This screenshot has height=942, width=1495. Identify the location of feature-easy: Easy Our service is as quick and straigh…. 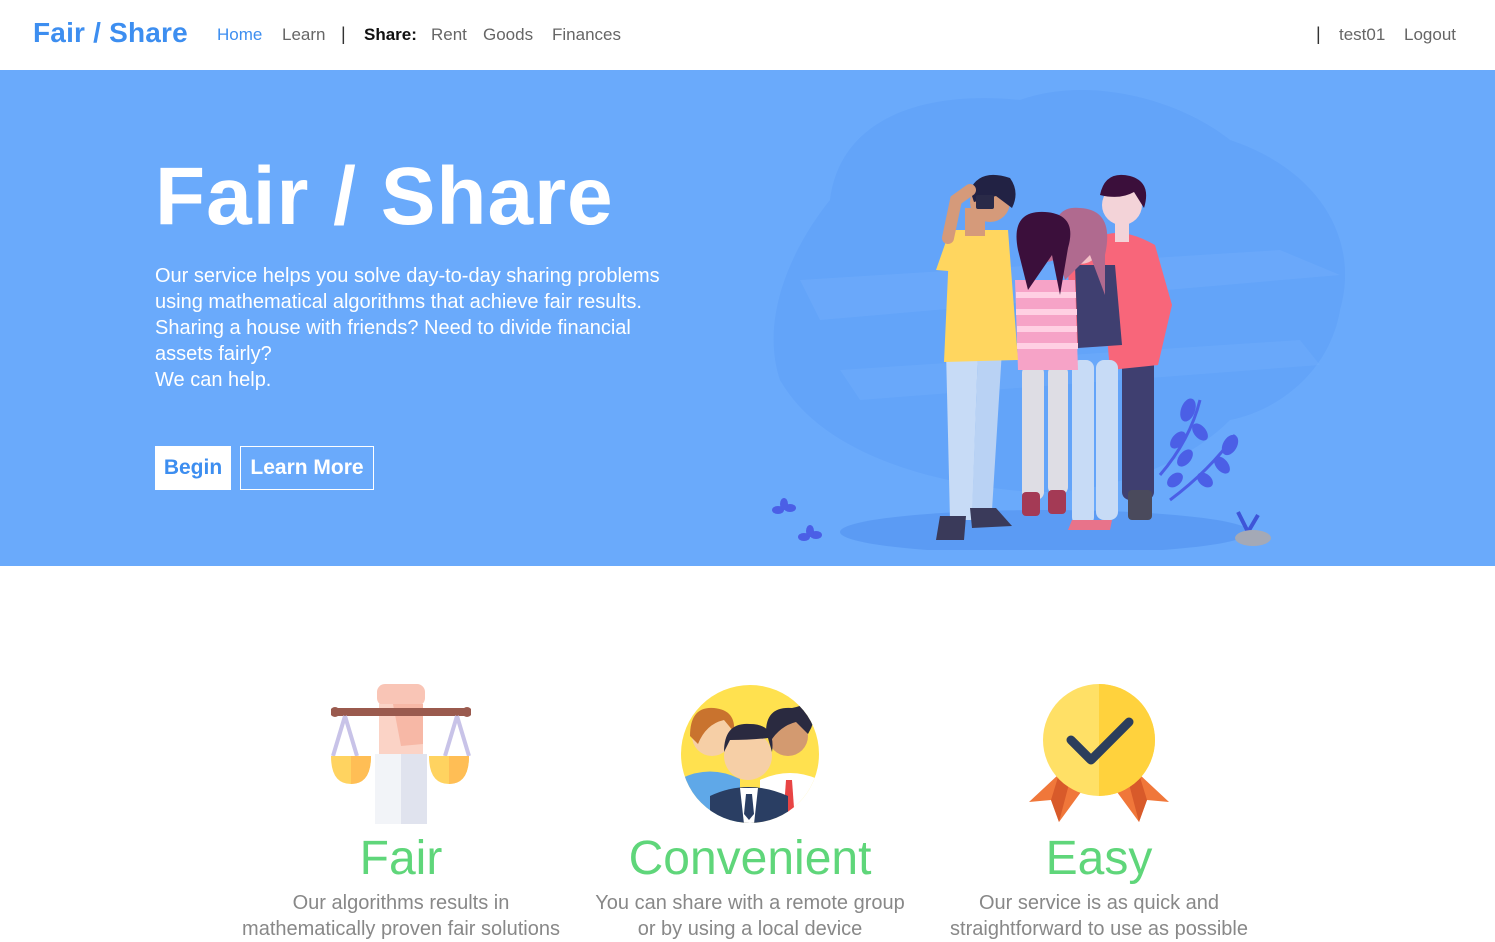
(1099, 813).